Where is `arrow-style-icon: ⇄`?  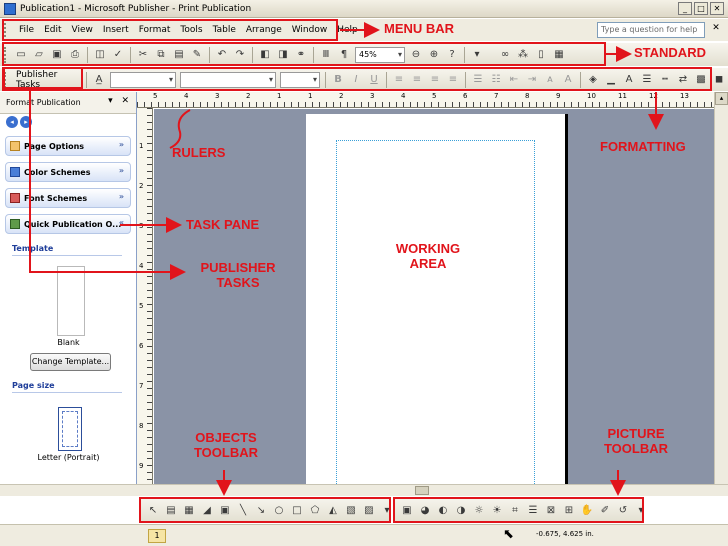
arrow-style-icon: ⇄ is located at coordinates (683, 80).